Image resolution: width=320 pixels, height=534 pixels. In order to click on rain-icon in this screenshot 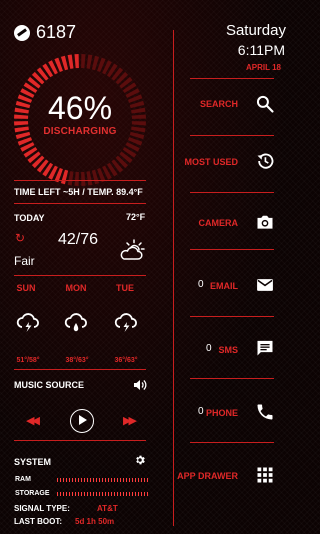, I will do `click(75, 322)`.